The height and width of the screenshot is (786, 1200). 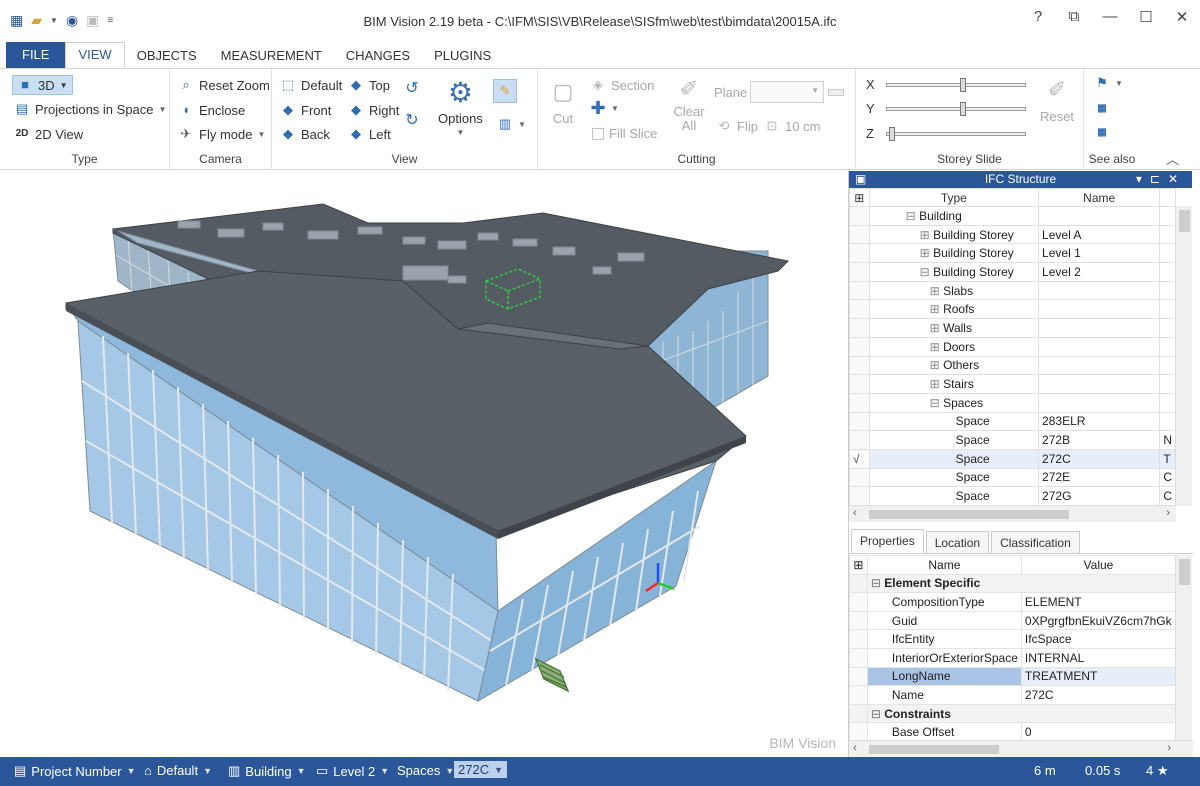 I want to click on rotate-cw-button: ↻, so click(x=412, y=121).